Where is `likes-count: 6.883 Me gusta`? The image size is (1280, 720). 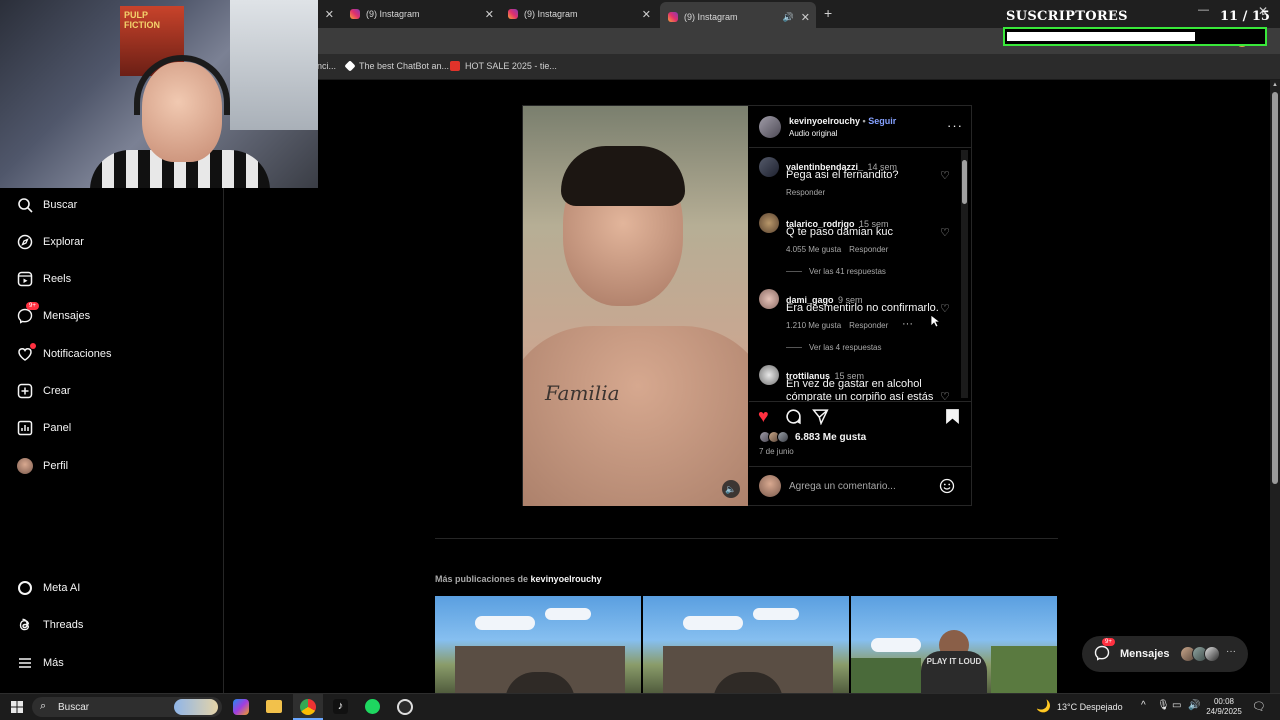
likes-count: 6.883 Me gusta is located at coordinates (830, 437).